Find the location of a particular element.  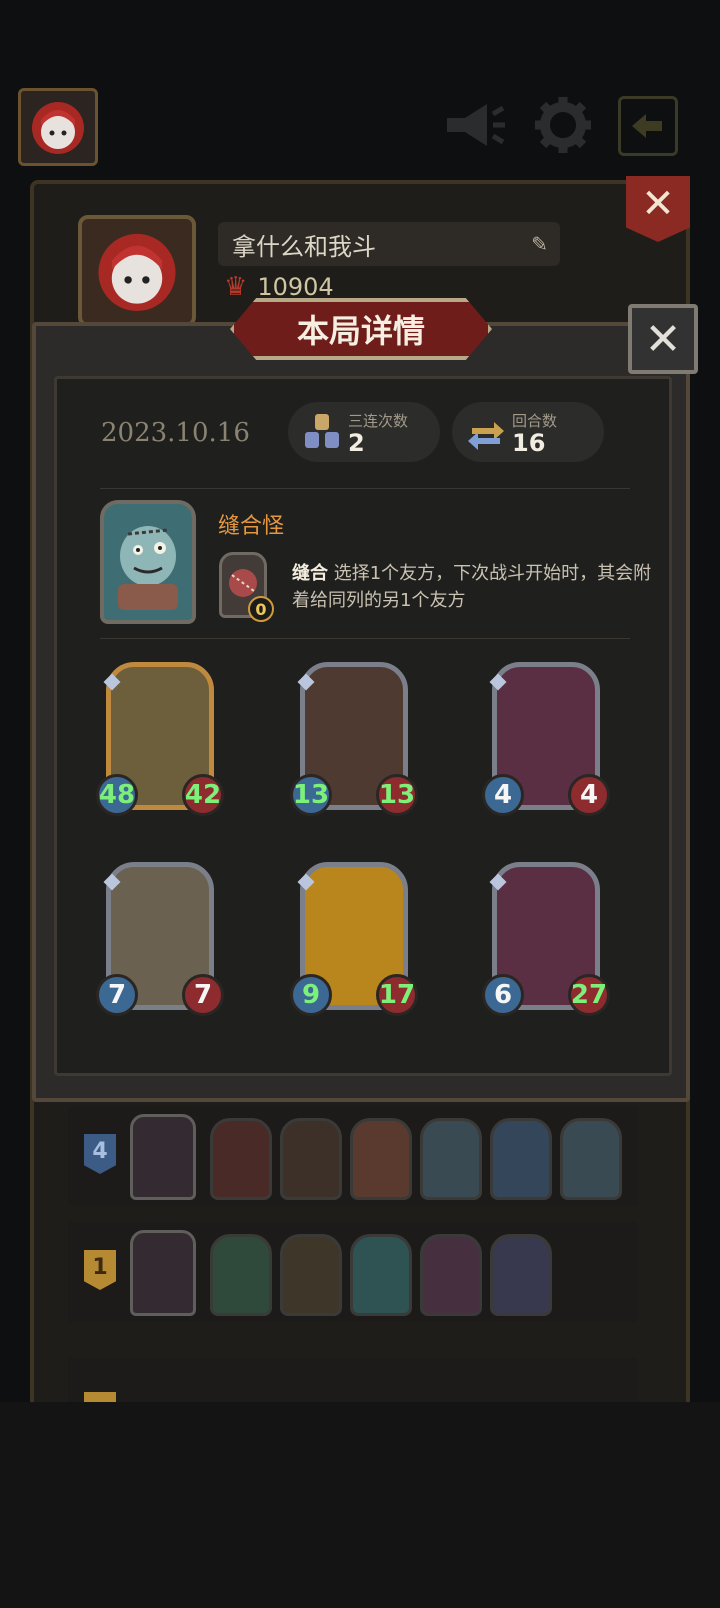

stitched-monster-icon is located at coordinates (148, 568).